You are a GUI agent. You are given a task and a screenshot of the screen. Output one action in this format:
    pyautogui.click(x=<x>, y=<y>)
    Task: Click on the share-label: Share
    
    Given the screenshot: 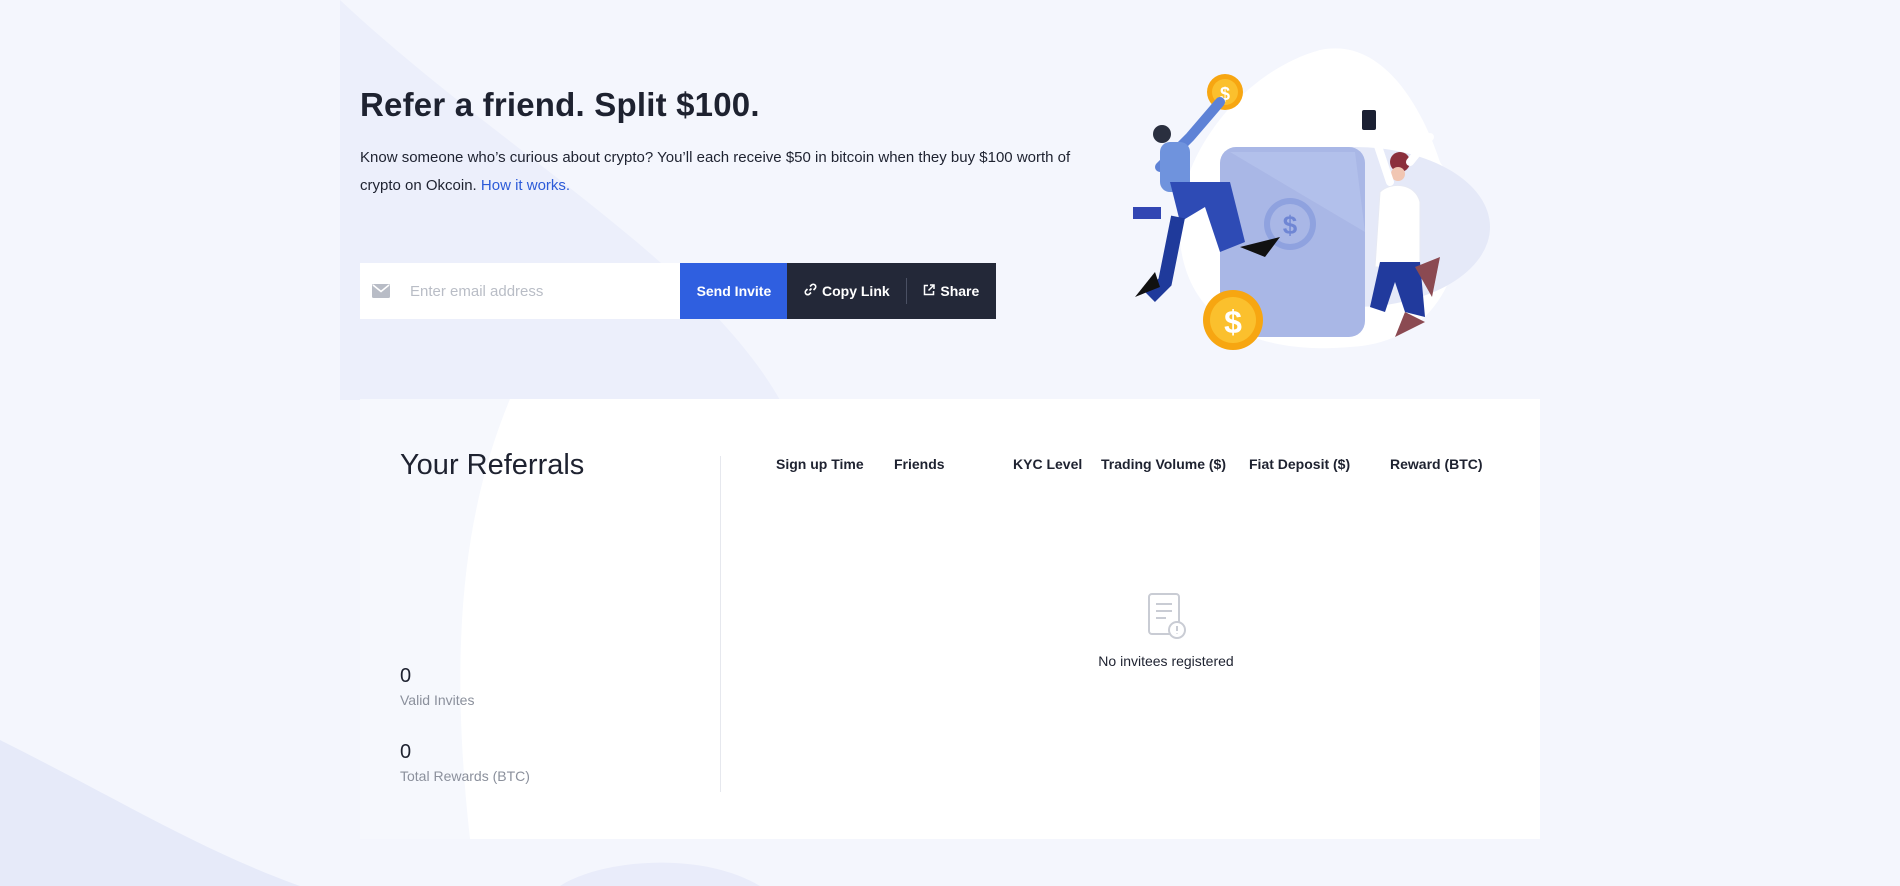 What is the action you would take?
    pyautogui.click(x=960, y=291)
    